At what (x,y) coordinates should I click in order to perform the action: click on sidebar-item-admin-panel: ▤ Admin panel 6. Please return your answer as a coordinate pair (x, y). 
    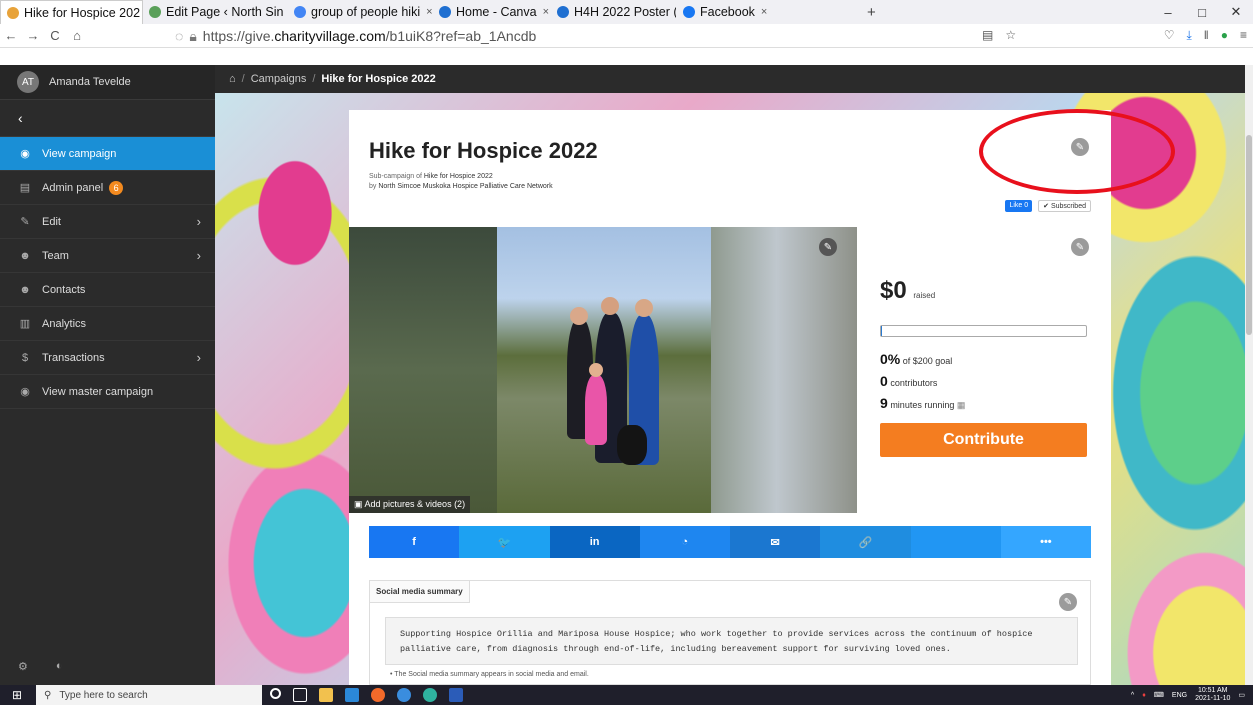
    Looking at the image, I should click on (107, 188).